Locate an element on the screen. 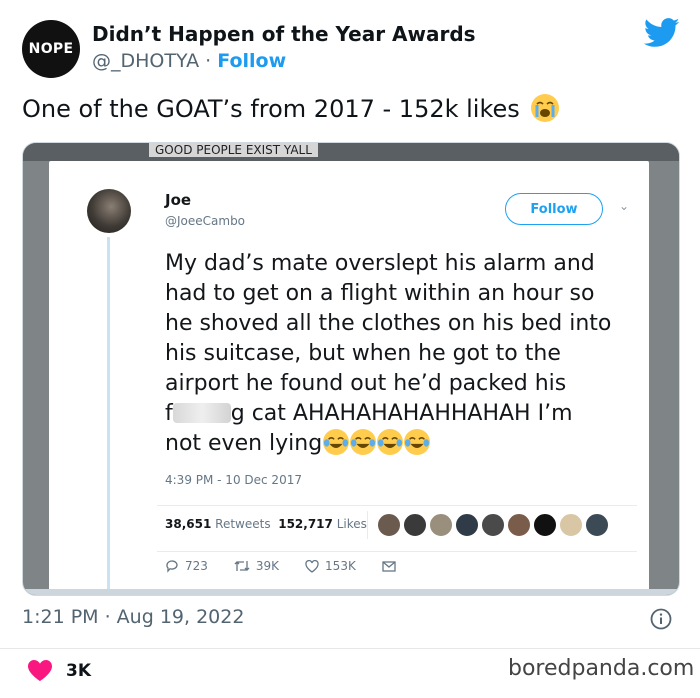 The height and width of the screenshot is (698, 700). like-count: 3K is located at coordinates (79, 670).